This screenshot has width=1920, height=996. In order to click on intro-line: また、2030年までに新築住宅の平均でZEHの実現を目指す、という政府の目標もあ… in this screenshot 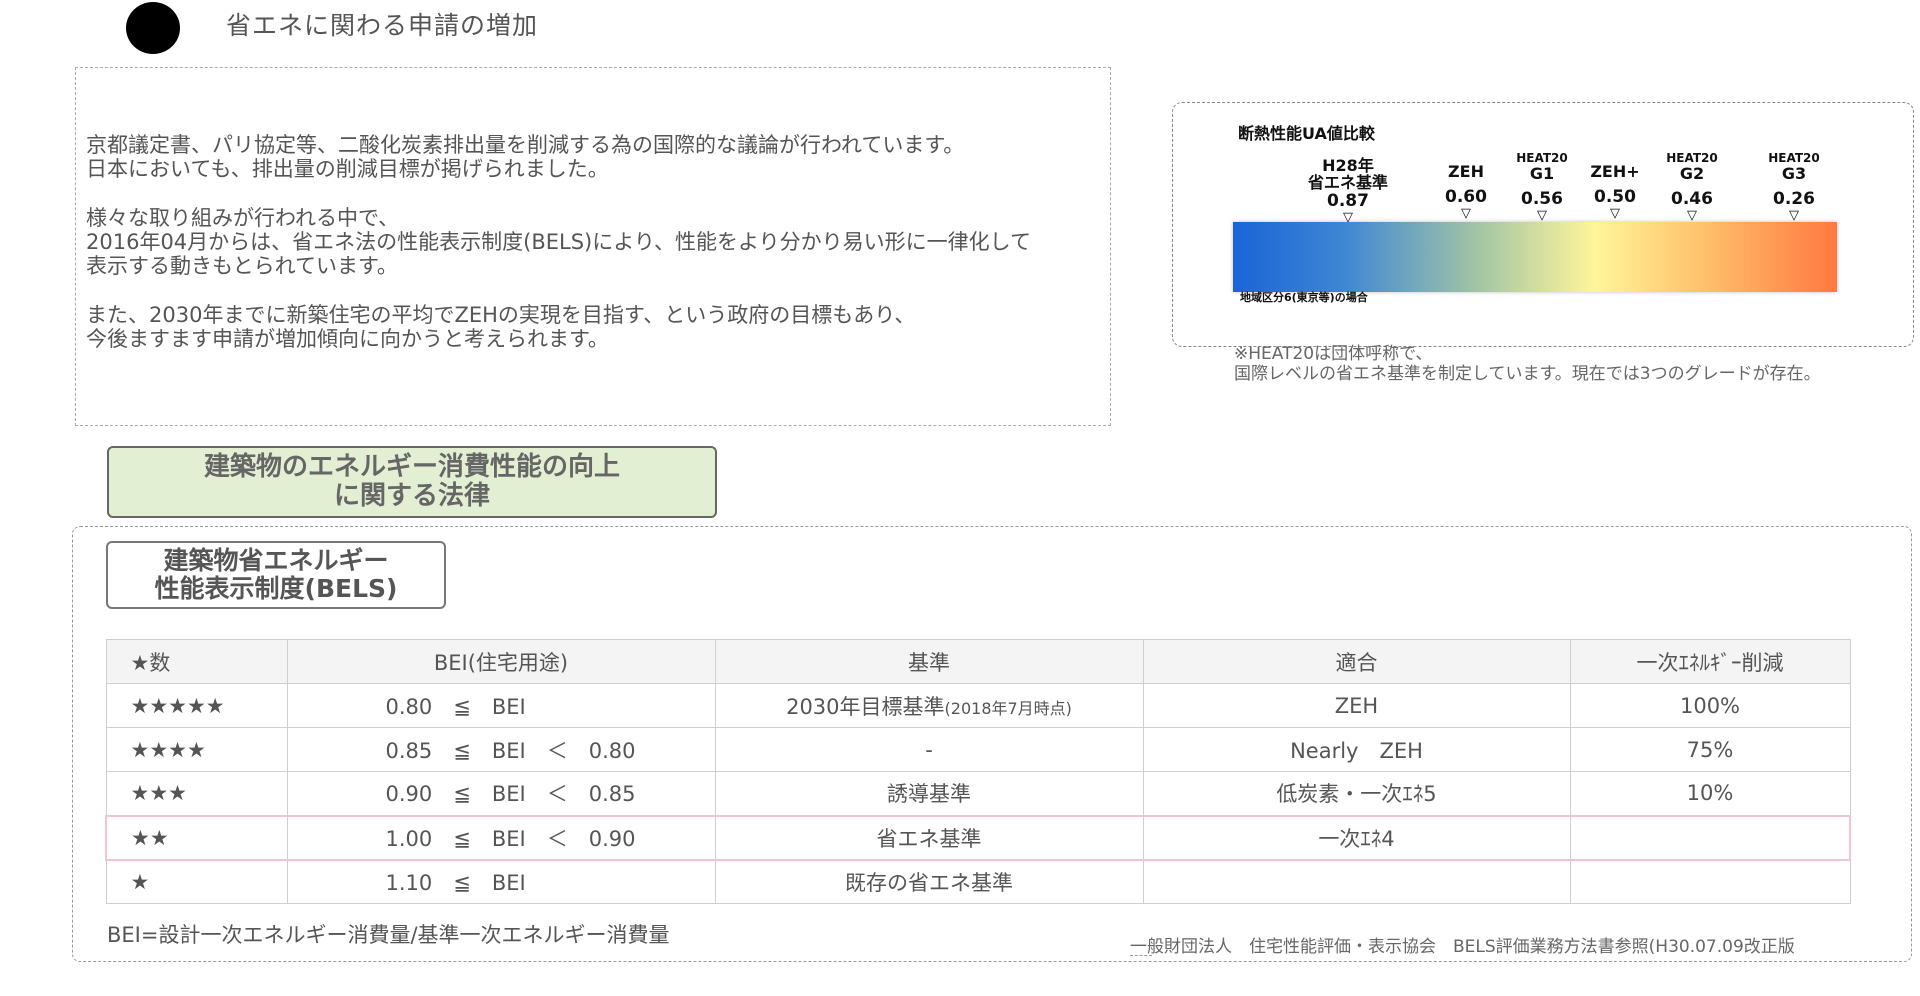, I will do `click(501, 315)`.